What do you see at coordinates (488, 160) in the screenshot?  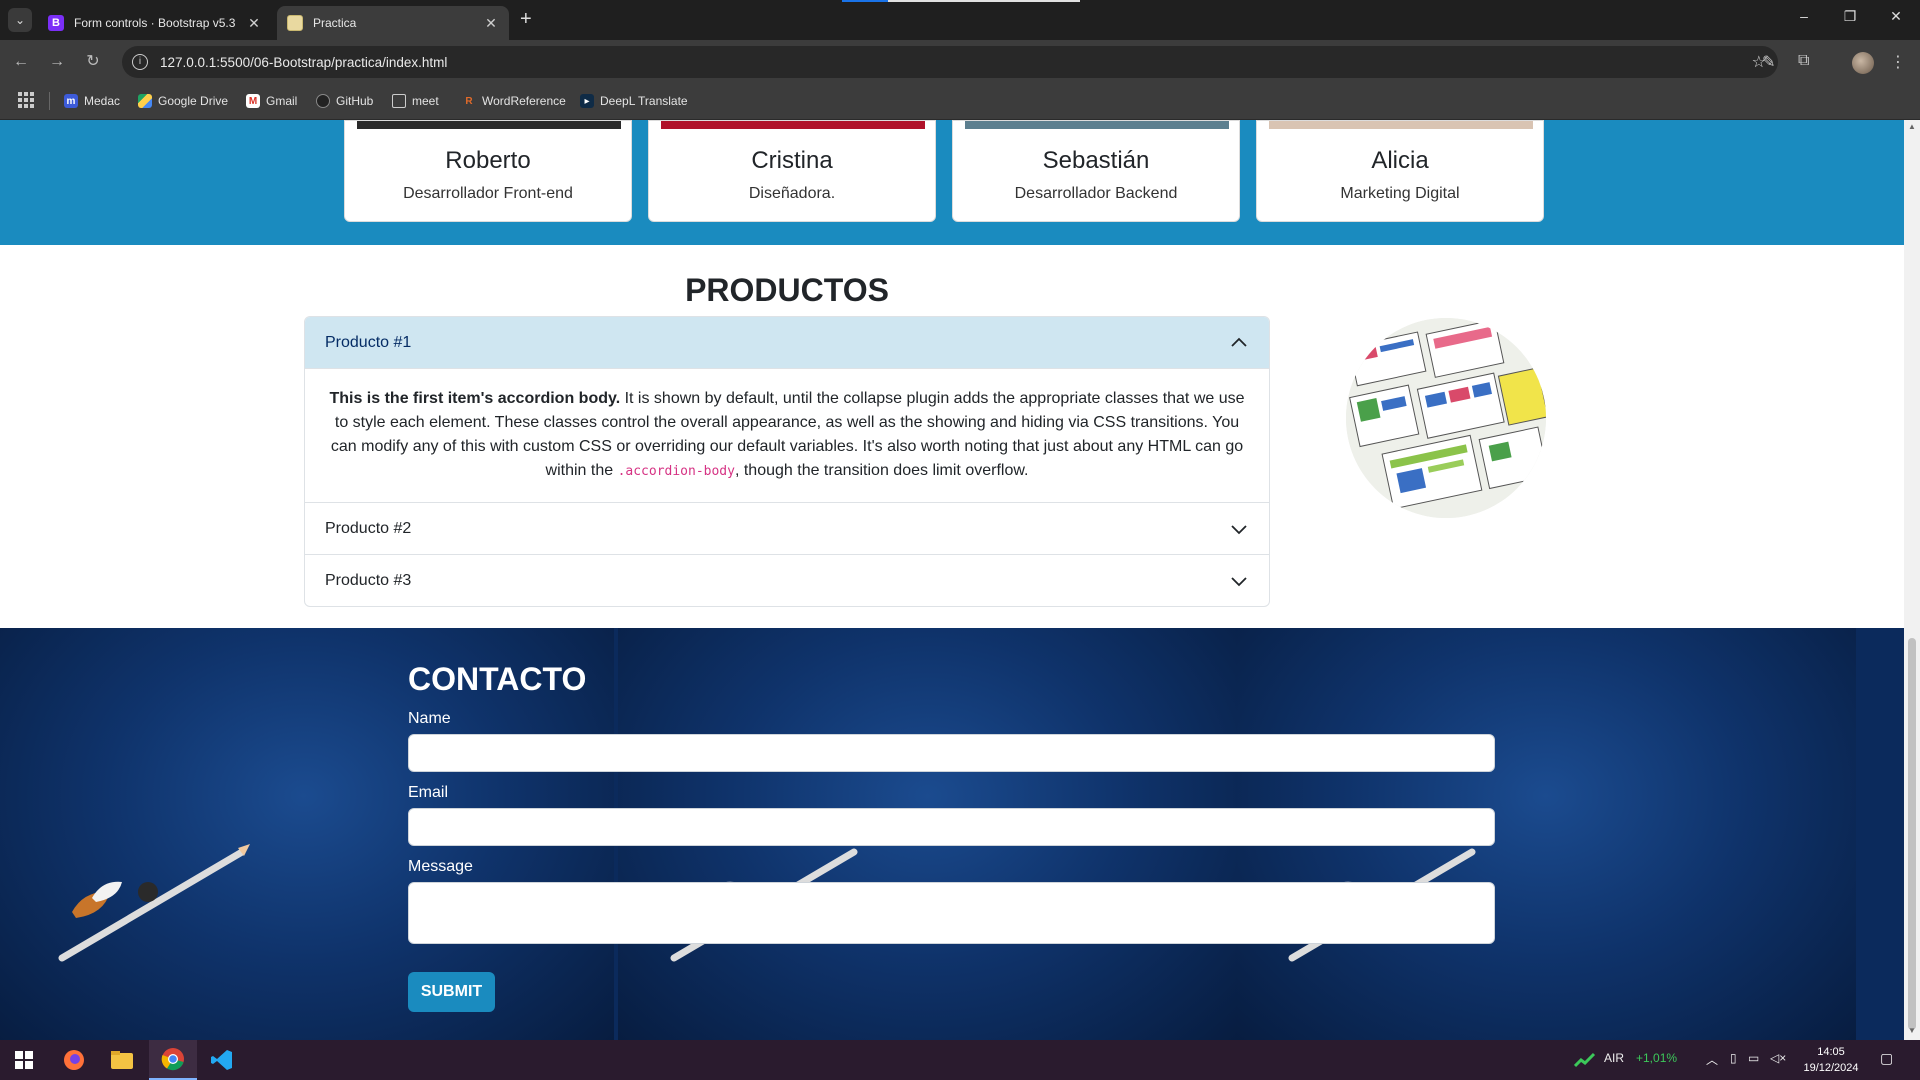 I see `member-name: Roberto` at bounding box center [488, 160].